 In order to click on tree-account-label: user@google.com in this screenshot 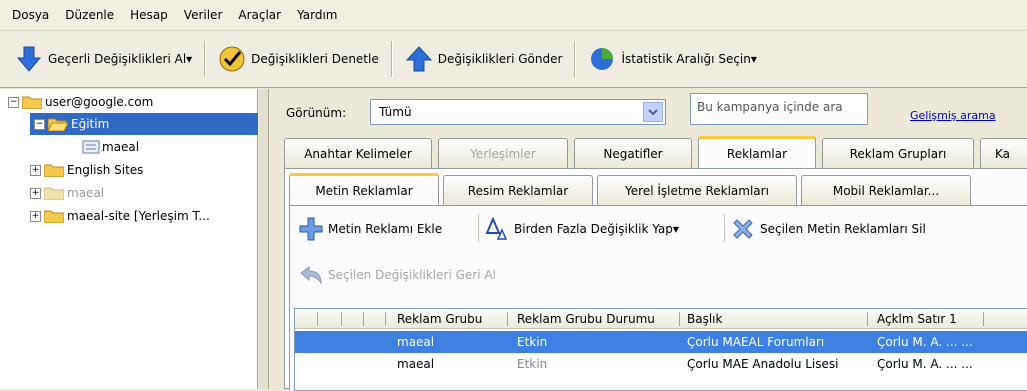, I will do `click(99, 102)`.